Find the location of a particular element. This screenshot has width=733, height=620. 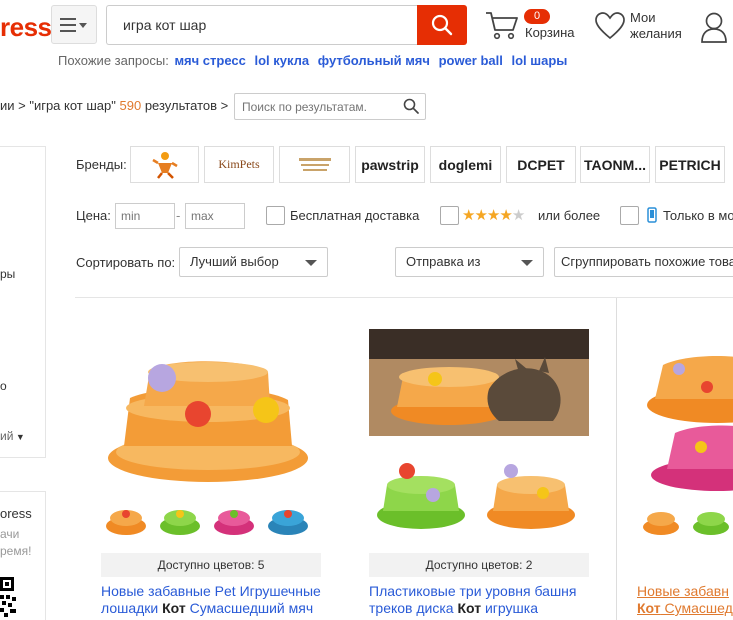

cart-link: Корзина is located at coordinates (550, 32).